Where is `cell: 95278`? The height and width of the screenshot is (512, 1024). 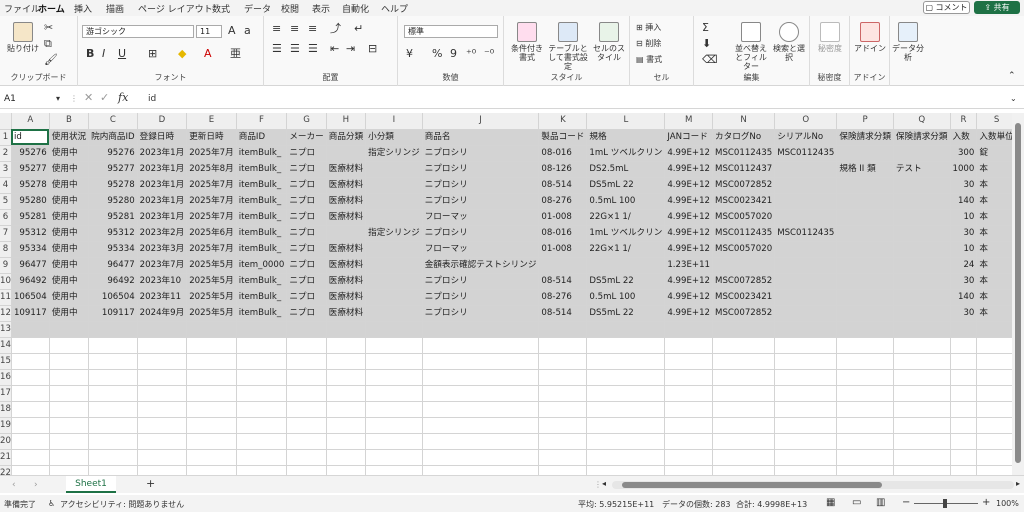 cell: 95278 is located at coordinates (30, 185).